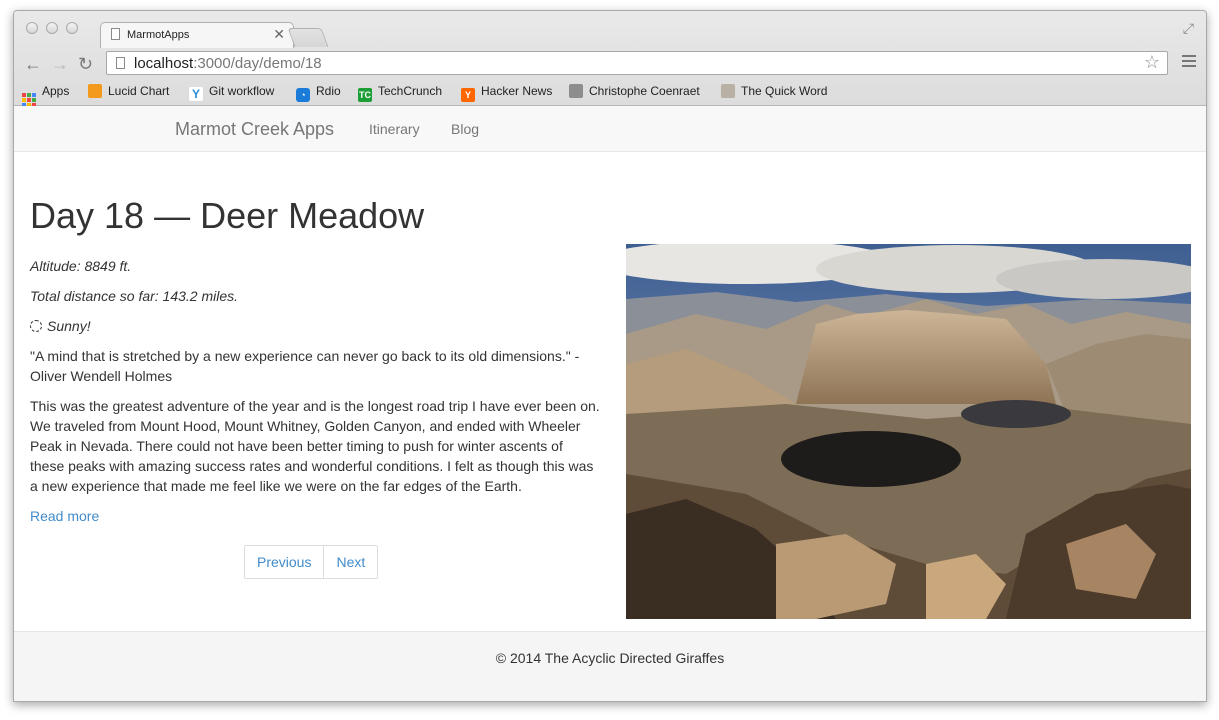 The width and height of the screenshot is (1219, 720). I want to click on bookmark-label: Lucid Chart, so click(139, 91).